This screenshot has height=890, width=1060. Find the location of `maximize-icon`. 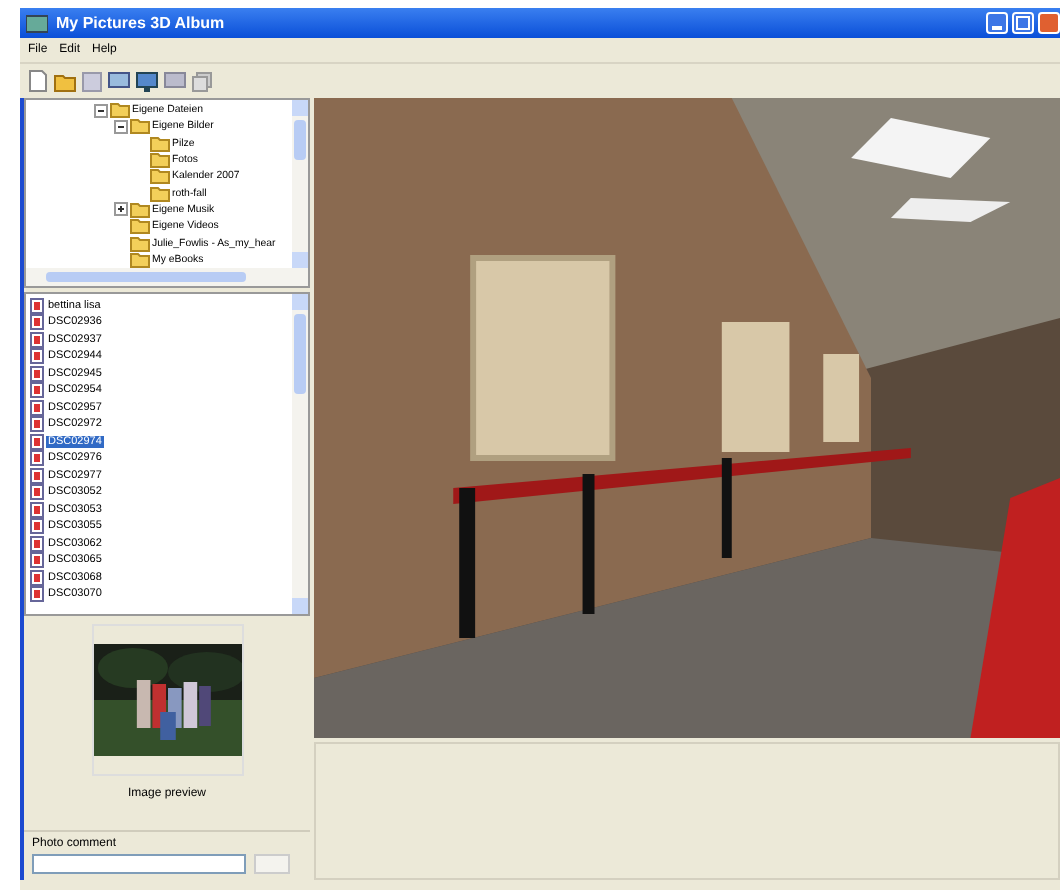

maximize-icon is located at coordinates (1023, 23).